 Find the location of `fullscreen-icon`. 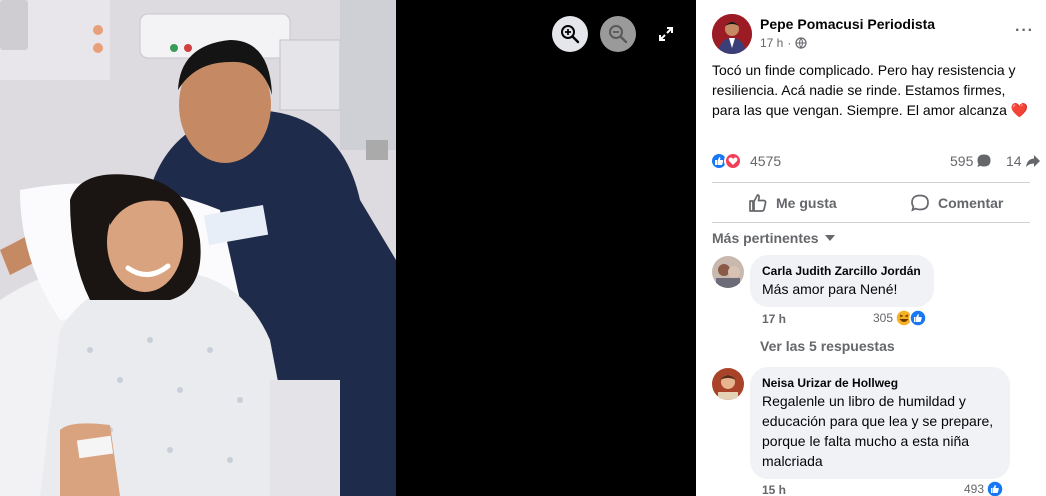

fullscreen-icon is located at coordinates (666, 34).